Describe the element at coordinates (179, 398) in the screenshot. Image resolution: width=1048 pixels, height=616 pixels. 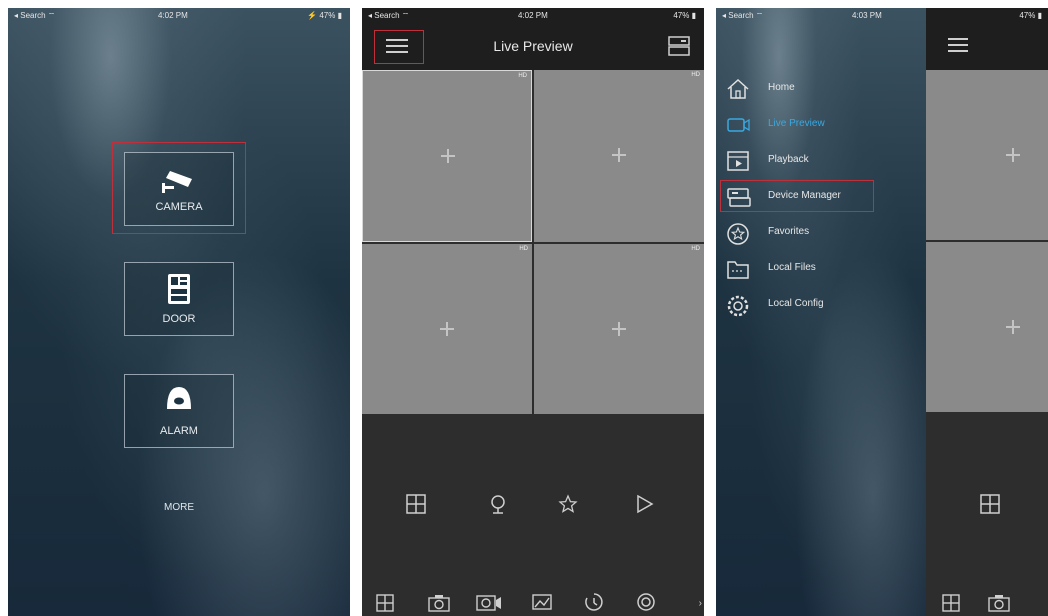
I see `alarm-sensor-icon` at that location.